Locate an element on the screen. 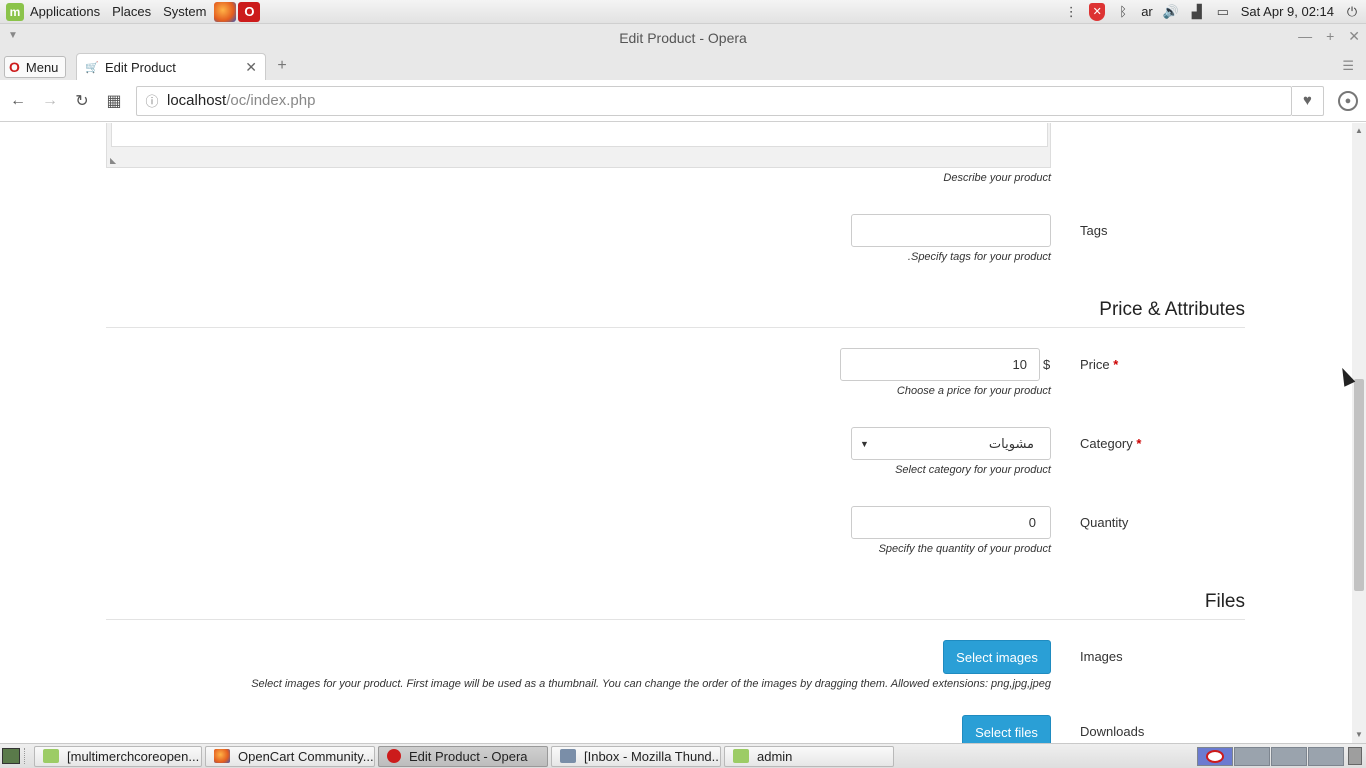 The width and height of the screenshot is (1366, 768). quantity-help: Specify the quantity of your product is located at coordinates (964, 549).